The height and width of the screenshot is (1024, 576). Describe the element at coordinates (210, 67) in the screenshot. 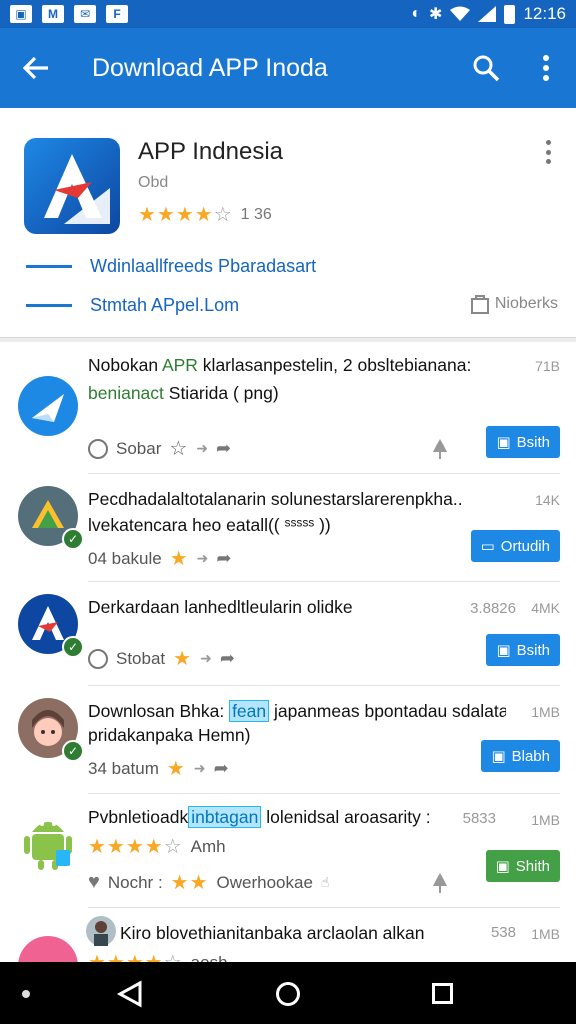

I see `page-title: Download APP Inoda` at that location.